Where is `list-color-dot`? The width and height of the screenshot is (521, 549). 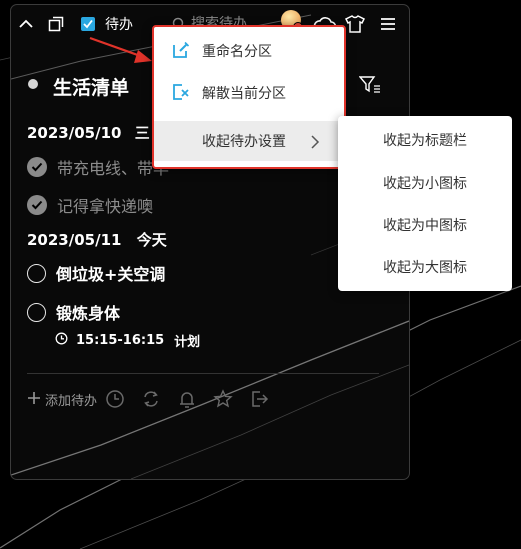
list-color-dot is located at coordinates (33, 84).